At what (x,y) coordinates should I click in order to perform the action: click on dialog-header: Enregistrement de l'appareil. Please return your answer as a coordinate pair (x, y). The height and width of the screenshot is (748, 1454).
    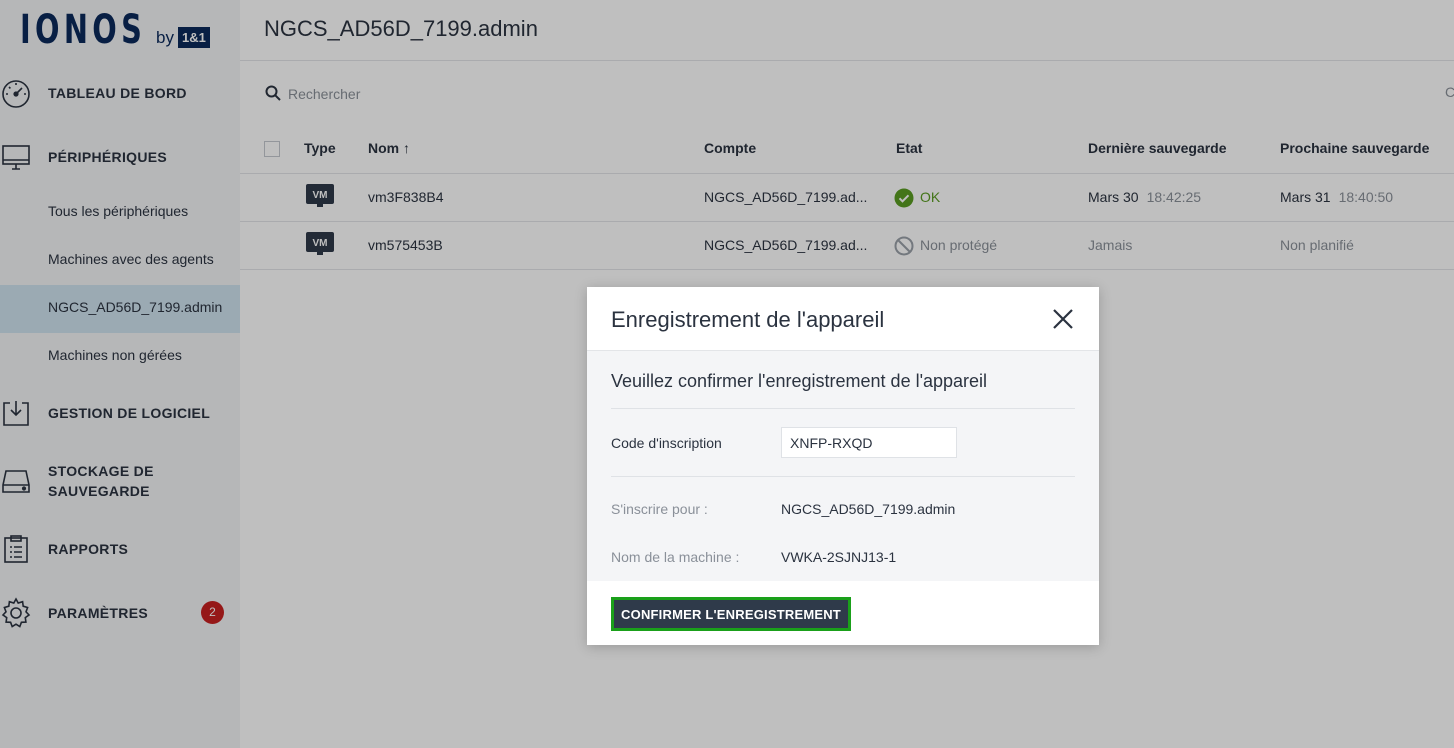
    Looking at the image, I should click on (843, 319).